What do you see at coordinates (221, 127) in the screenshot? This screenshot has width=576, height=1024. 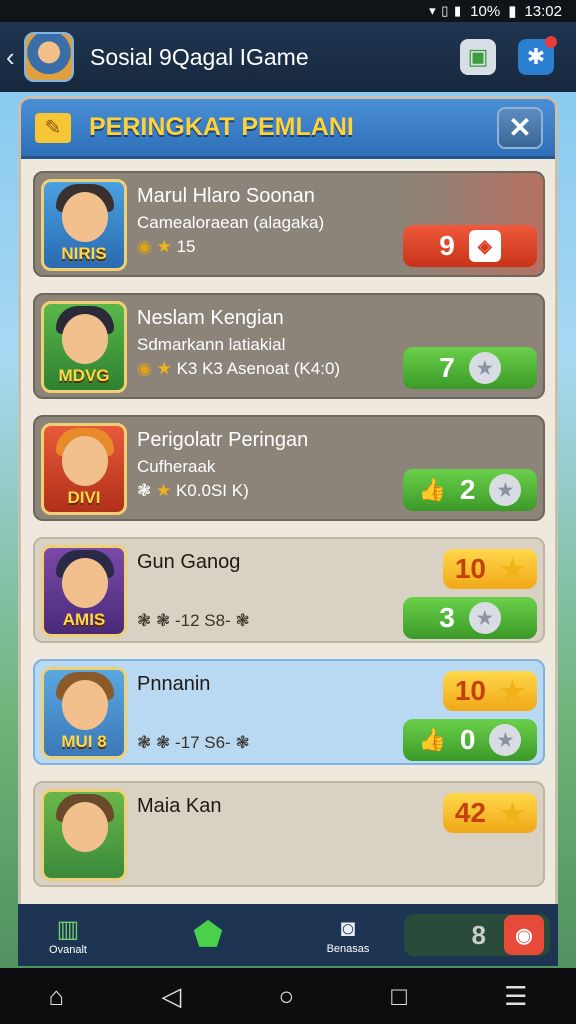 I see `panel-title: PERINGKAT PEMLANI` at bounding box center [221, 127].